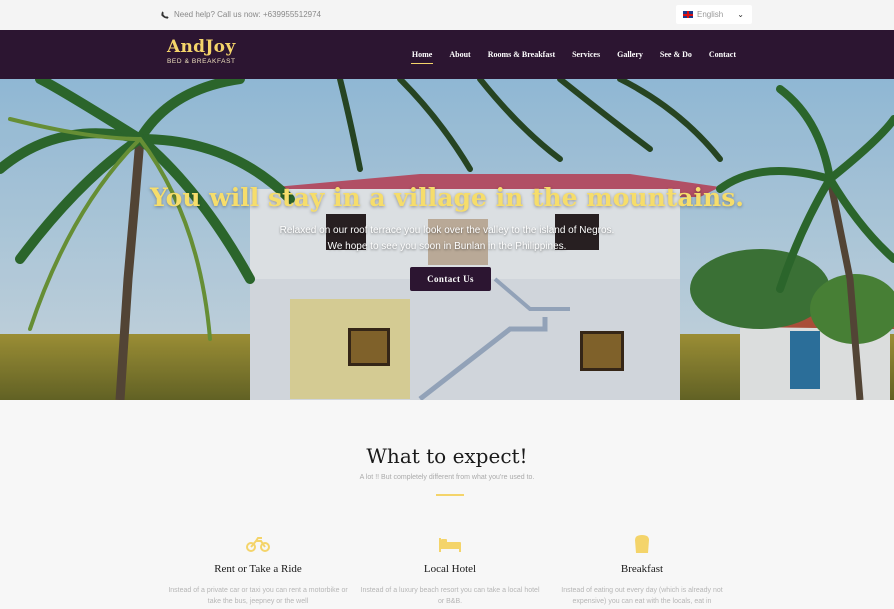 The image size is (894, 609). Describe the element at coordinates (447, 456) in the screenshot. I see `section-title: What to expect!` at that location.